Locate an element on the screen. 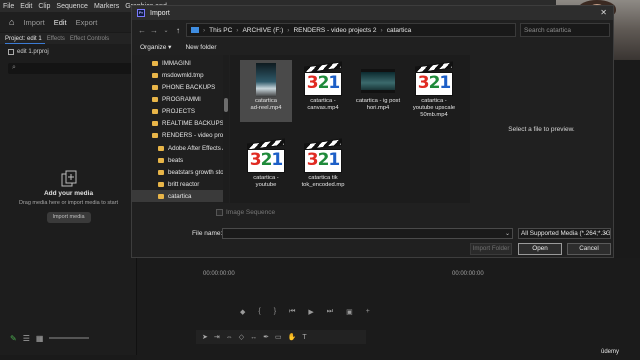 The width and height of the screenshot is (640, 360). pencil-icon: ✎ is located at coordinates (13, 338).